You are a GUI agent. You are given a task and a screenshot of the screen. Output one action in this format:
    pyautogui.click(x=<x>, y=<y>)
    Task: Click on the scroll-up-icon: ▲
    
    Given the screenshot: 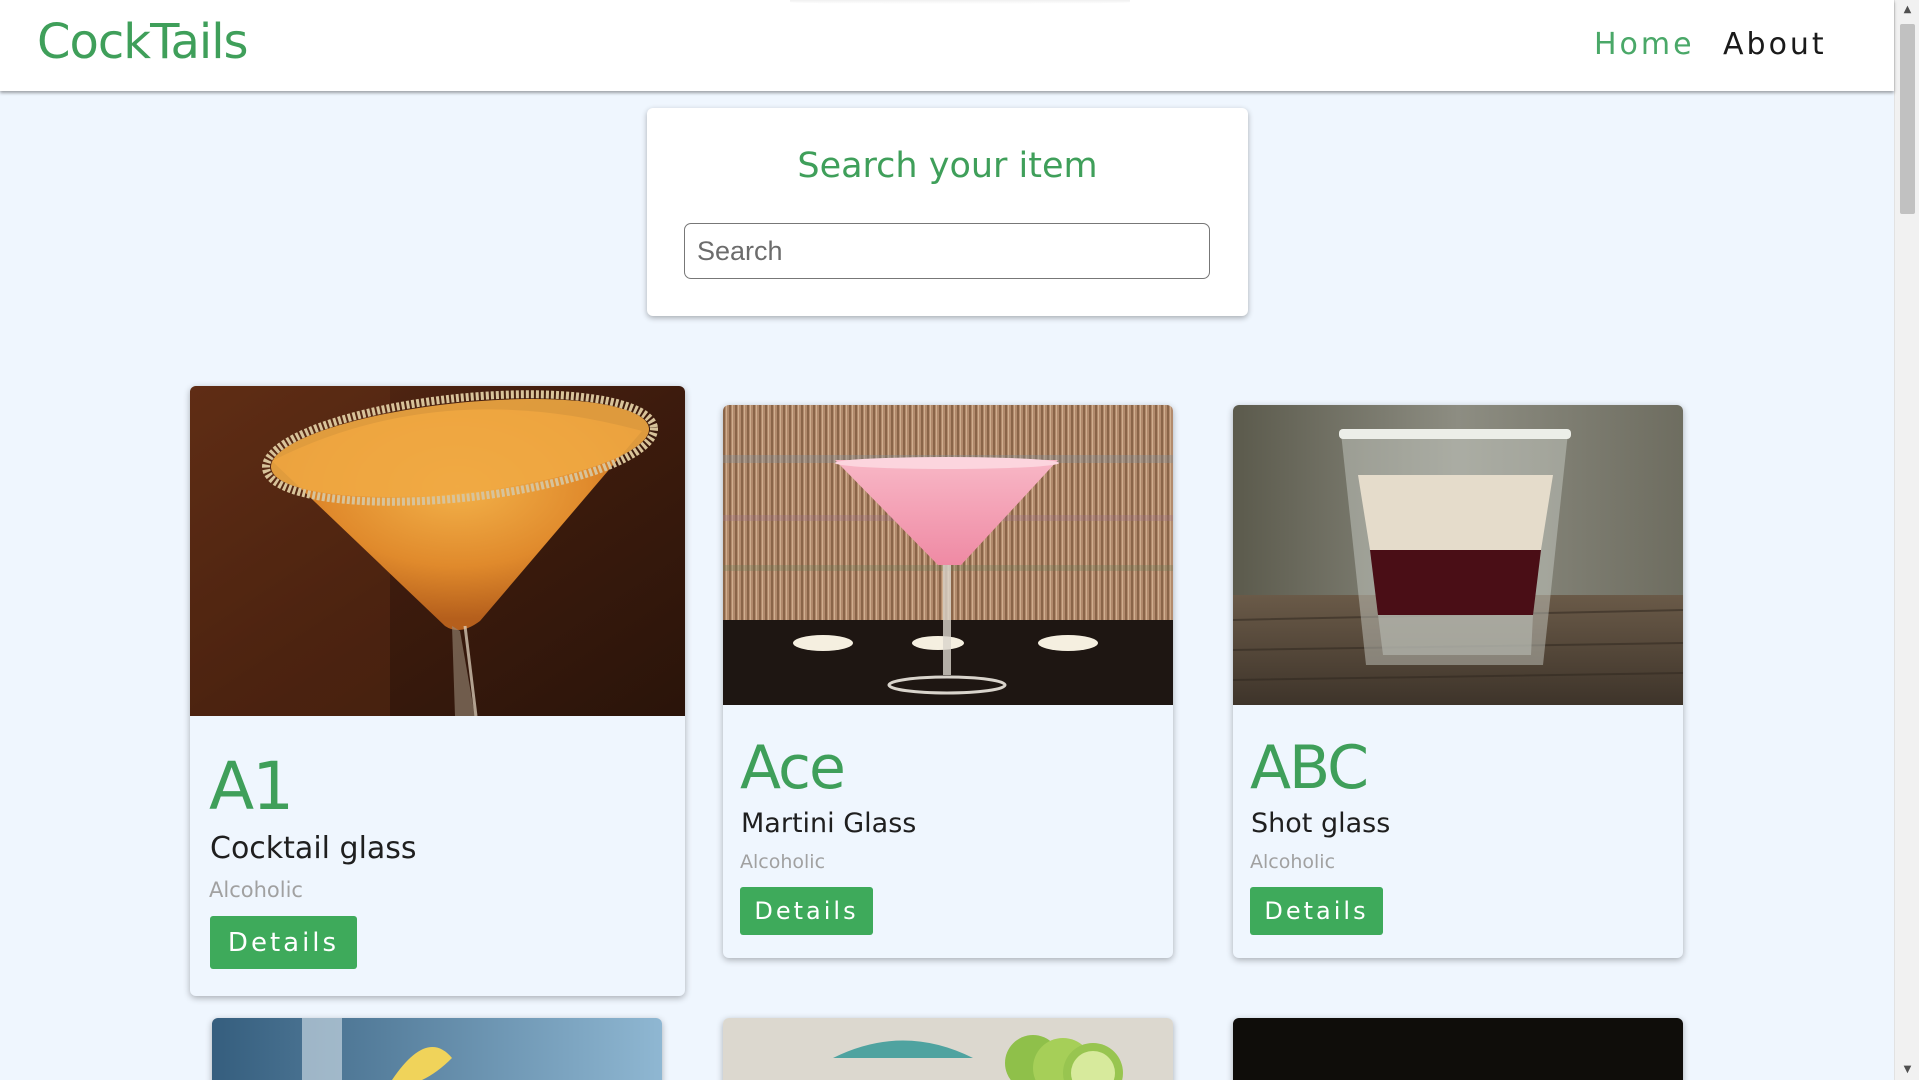 What is the action you would take?
    pyautogui.click(x=1907, y=10)
    